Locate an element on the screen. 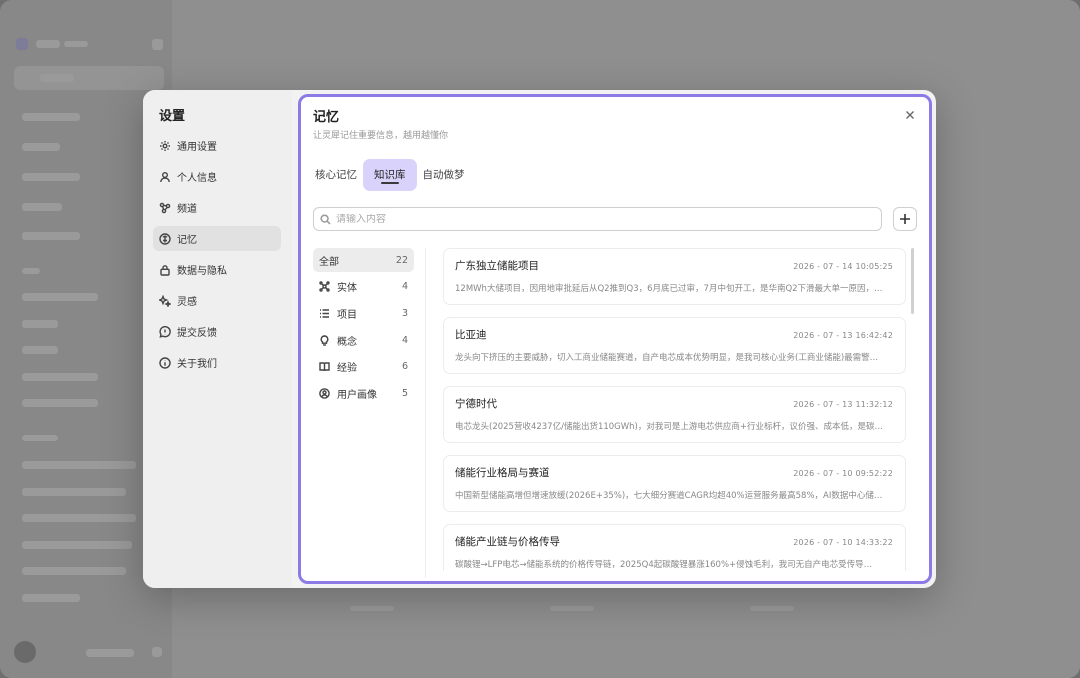 The height and width of the screenshot is (678, 1080). search-icon is located at coordinates (325, 219).